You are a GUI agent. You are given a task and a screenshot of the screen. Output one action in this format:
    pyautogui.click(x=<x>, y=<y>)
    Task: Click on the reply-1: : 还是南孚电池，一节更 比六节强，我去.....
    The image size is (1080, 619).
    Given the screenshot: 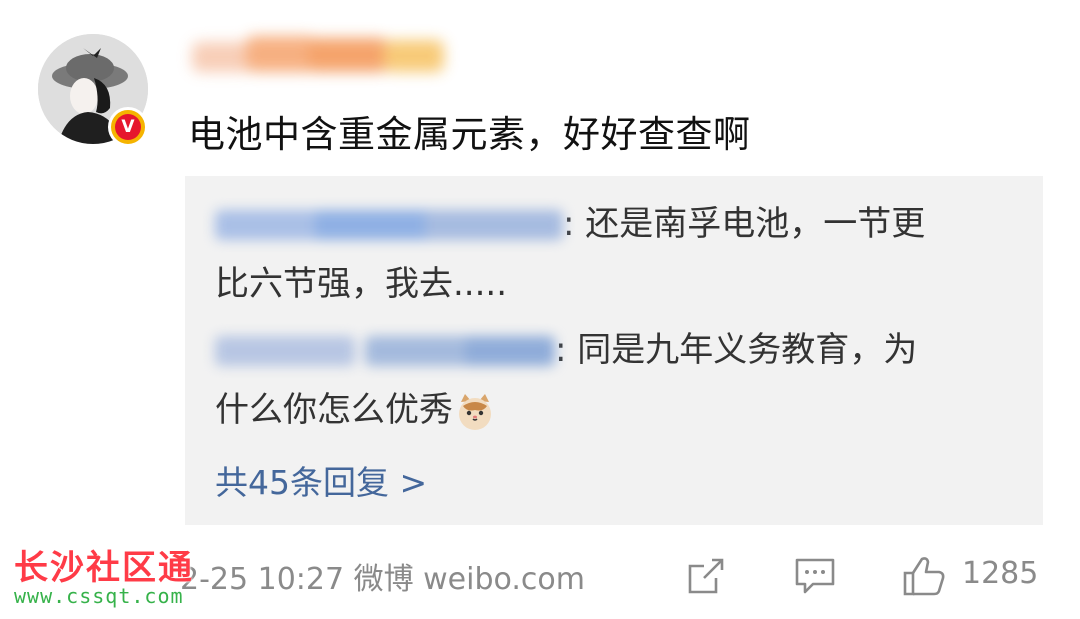 What is the action you would take?
    pyautogui.click(x=570, y=254)
    